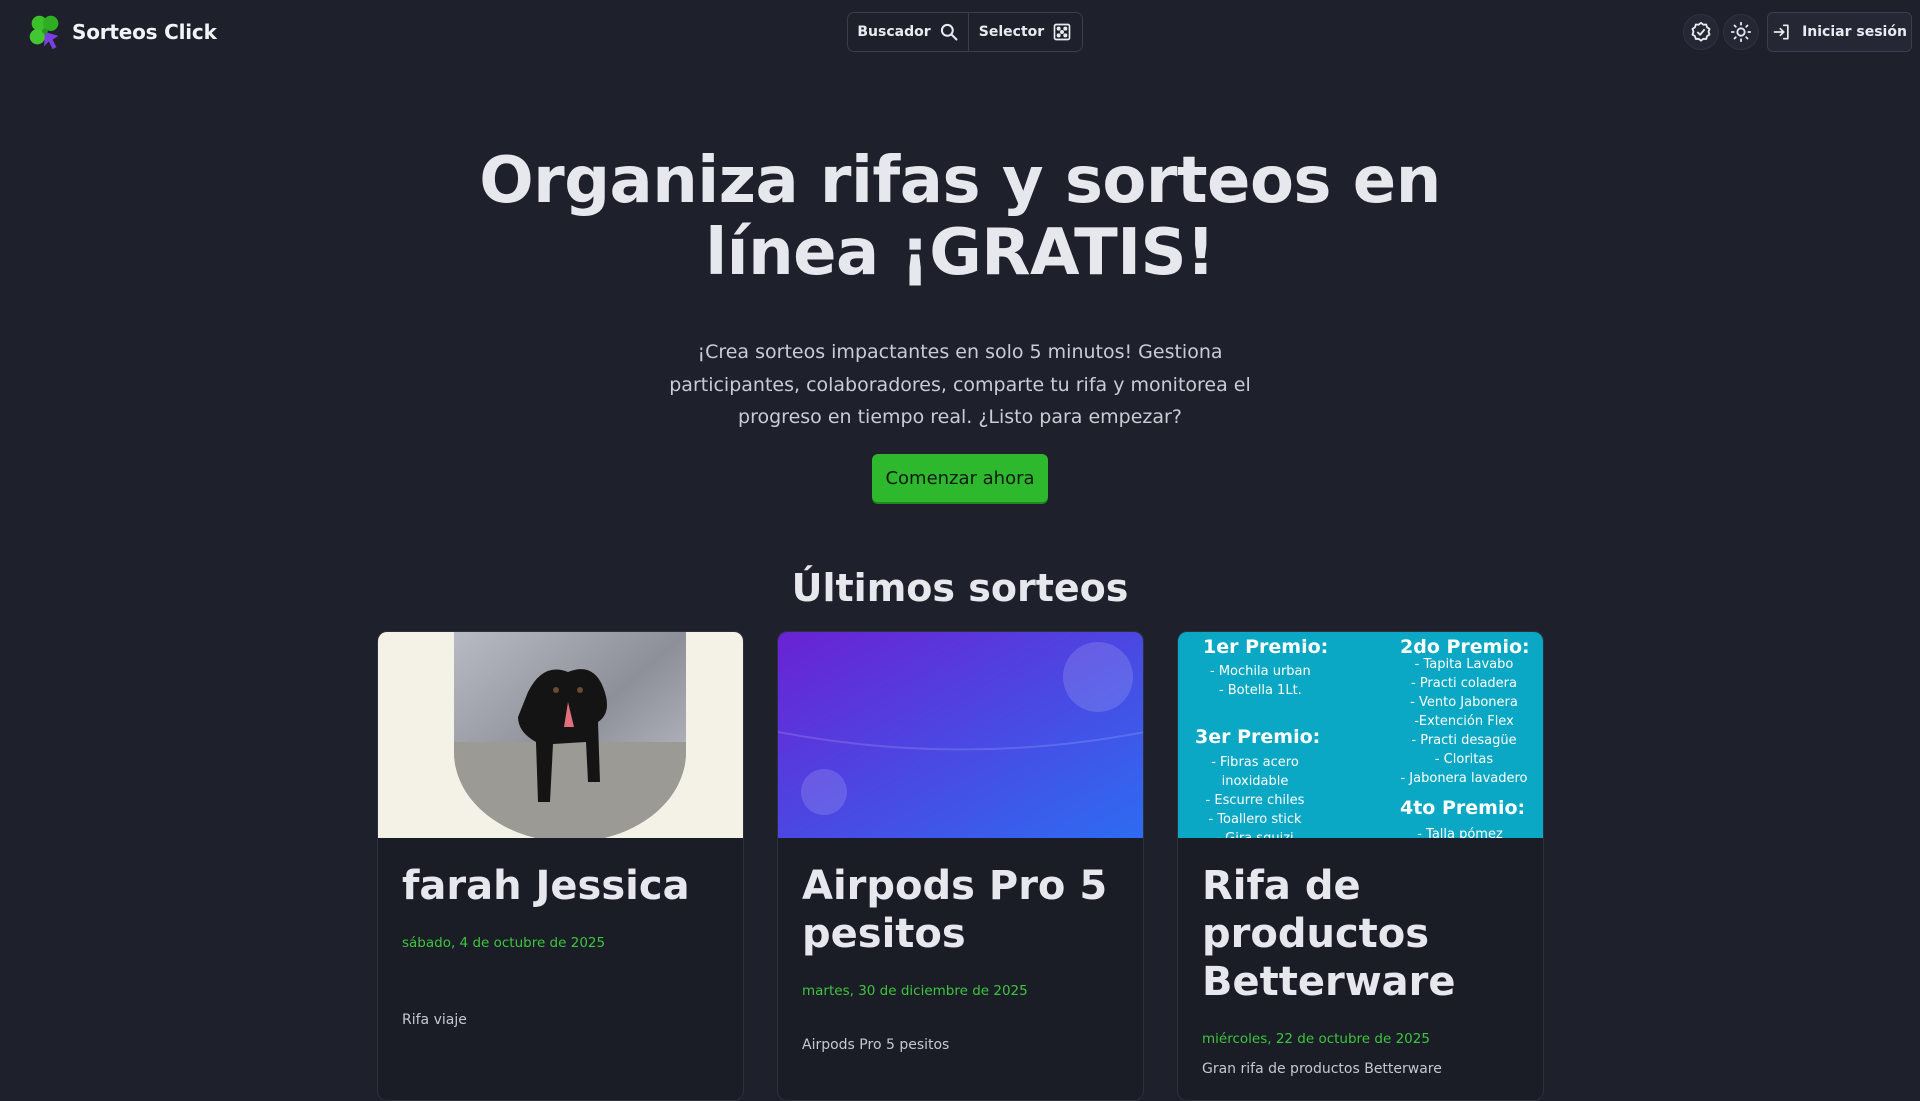 Image resolution: width=1920 pixels, height=1101 pixels. I want to click on search-button: Buscador, so click(908, 32).